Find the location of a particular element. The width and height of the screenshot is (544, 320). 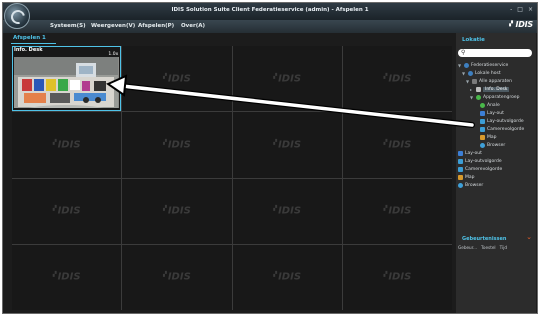

tree-item-layout-root: Lay-out is located at coordinates (470, 153).